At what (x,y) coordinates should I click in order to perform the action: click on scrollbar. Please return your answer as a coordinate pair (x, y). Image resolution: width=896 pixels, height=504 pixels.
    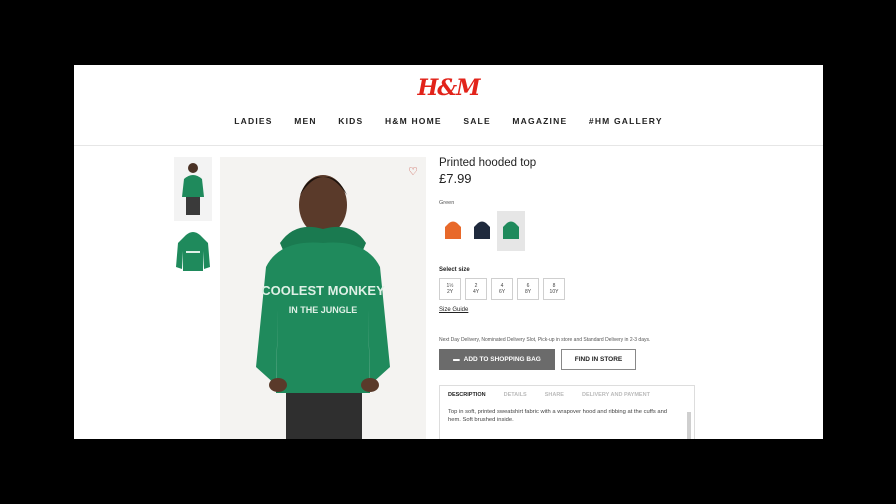
    Looking at the image, I should click on (689, 425).